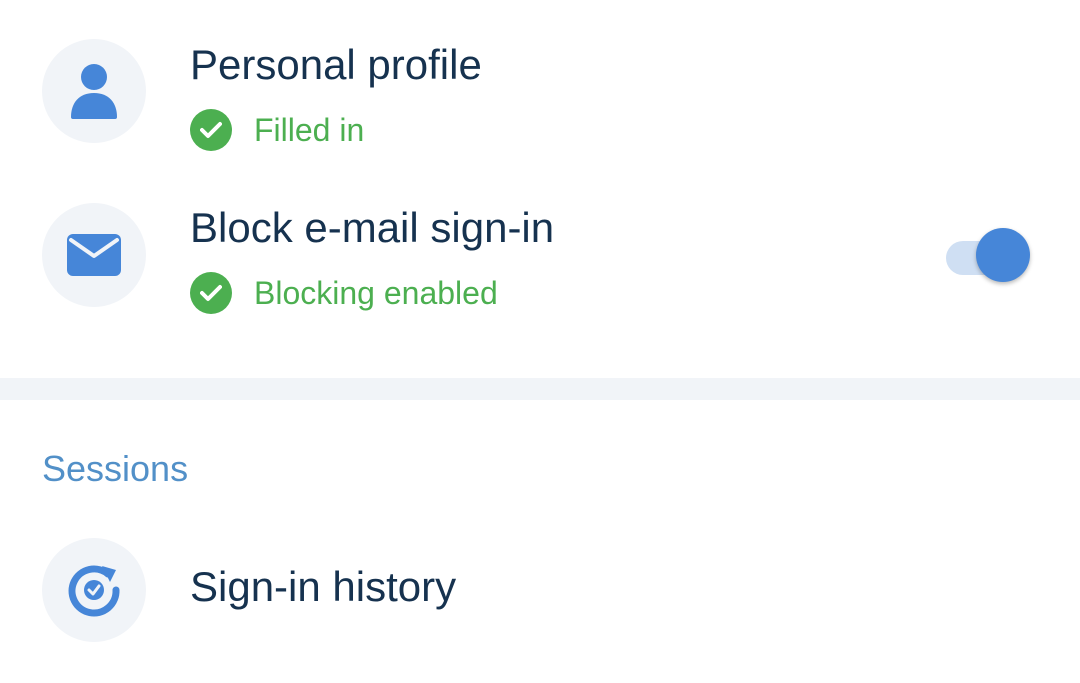 This screenshot has width=1080, height=683. Describe the element at coordinates (540, 389) in the screenshot. I see `section-divider` at that location.